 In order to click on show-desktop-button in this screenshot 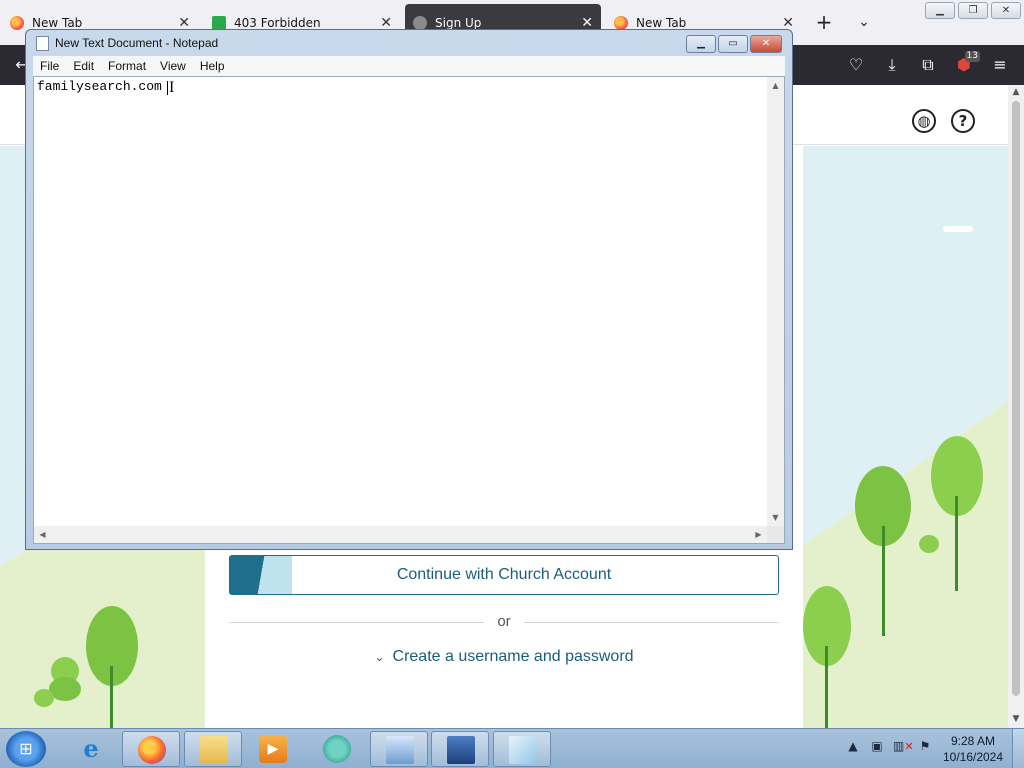, I will do `click(1018, 748)`.